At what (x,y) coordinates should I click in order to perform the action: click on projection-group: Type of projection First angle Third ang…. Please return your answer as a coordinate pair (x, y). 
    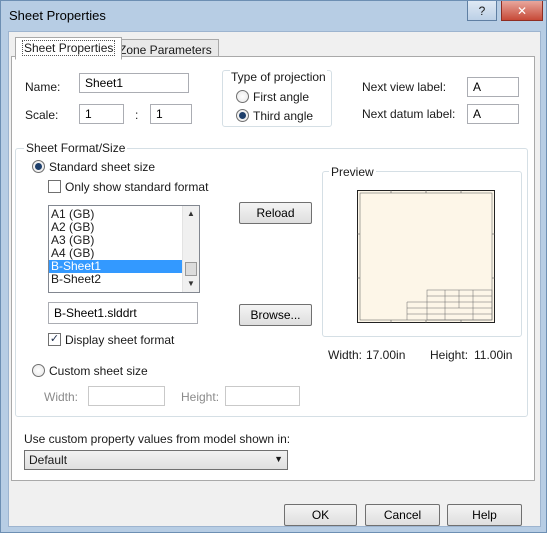
    Looking at the image, I should click on (277, 98).